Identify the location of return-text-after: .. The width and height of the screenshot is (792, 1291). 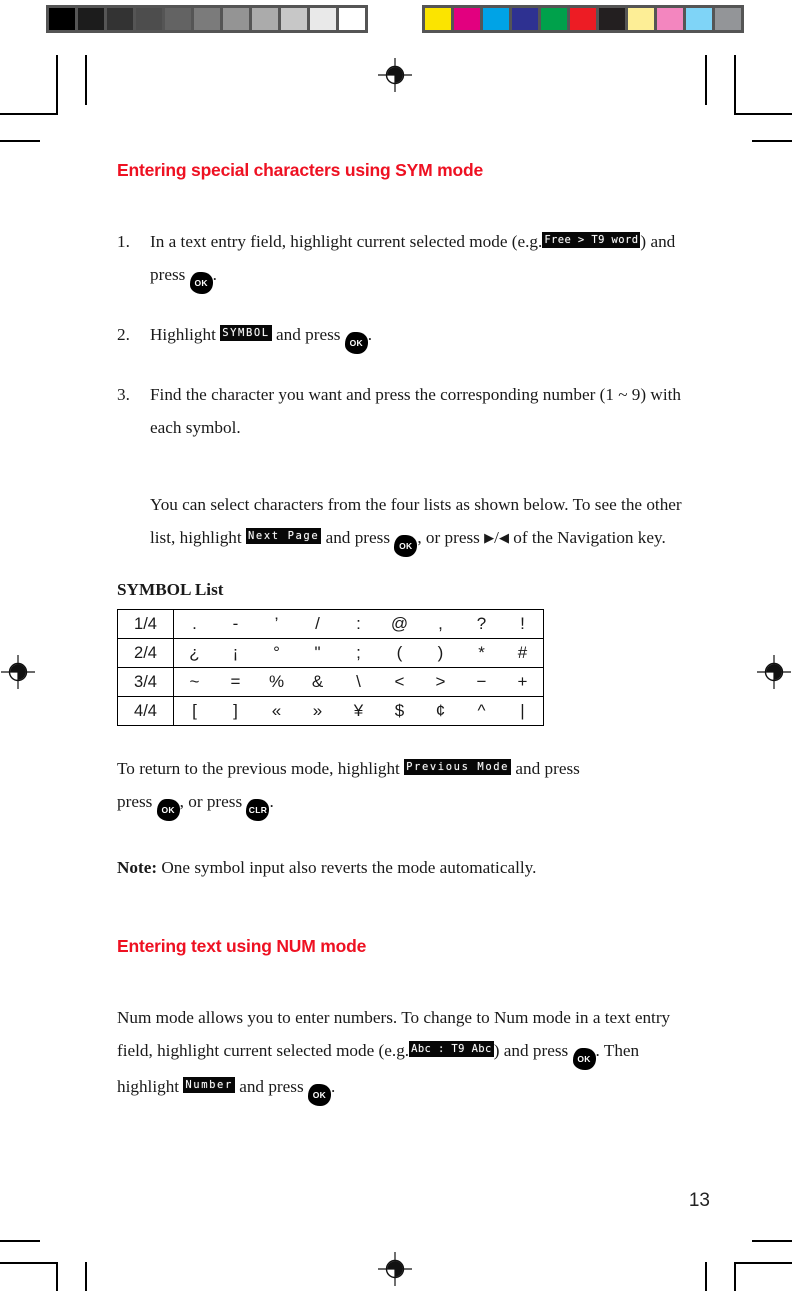
(271, 801).